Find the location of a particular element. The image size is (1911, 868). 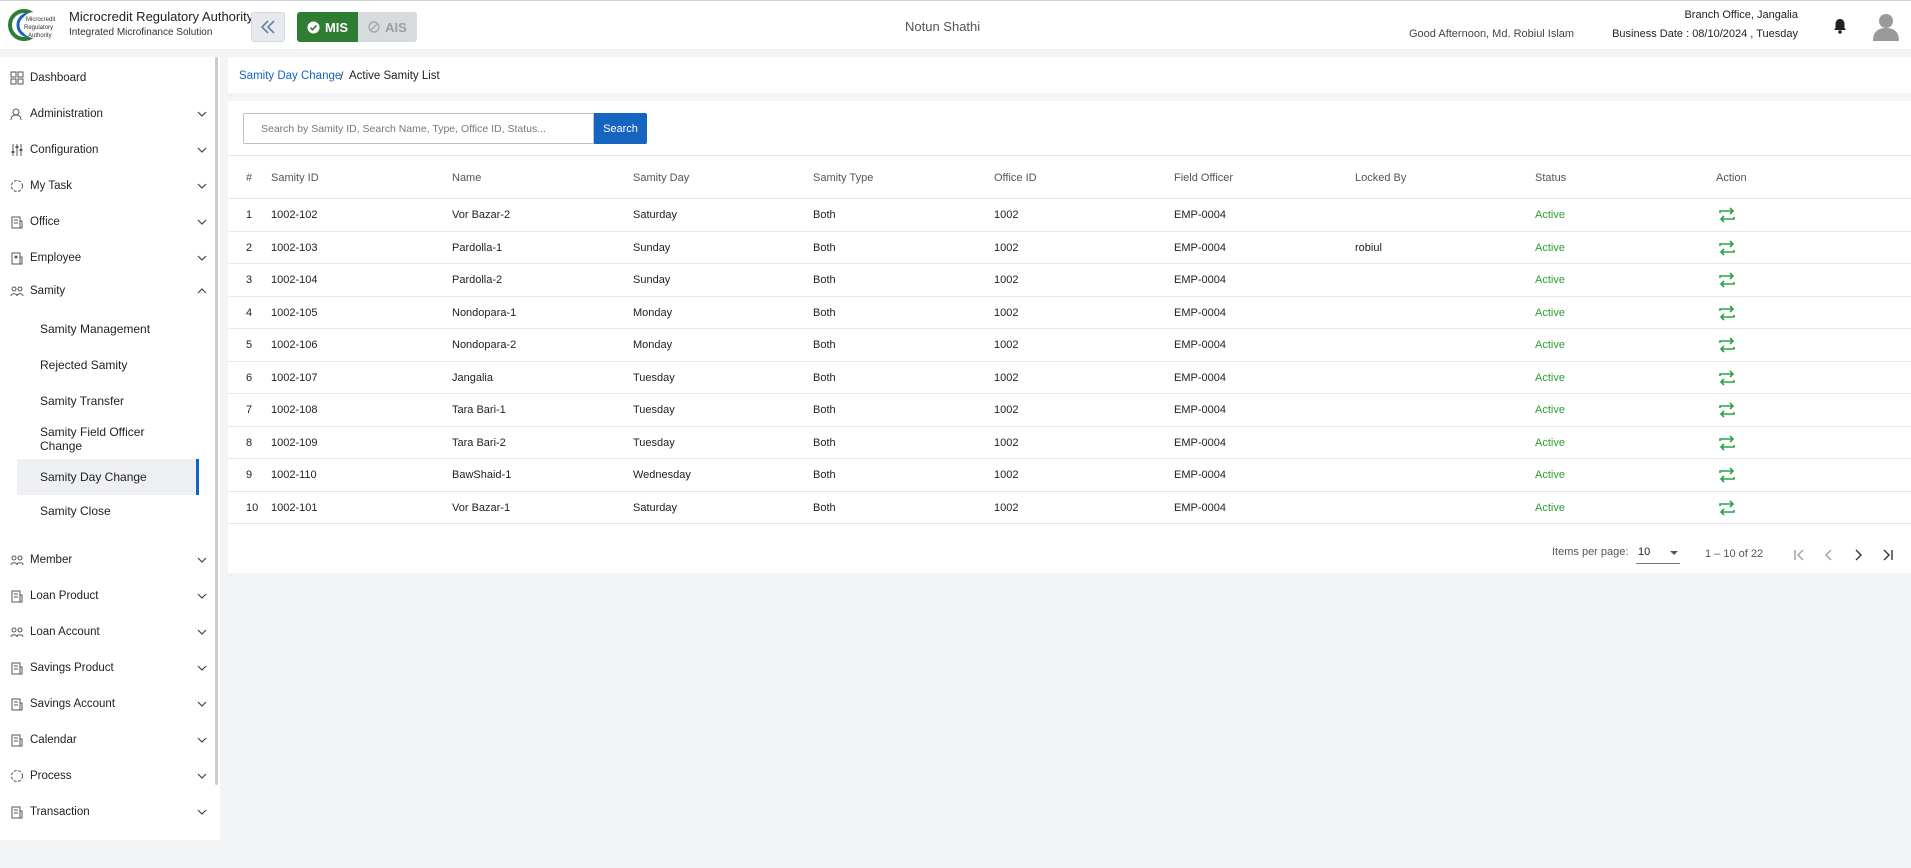

sidebar-item-label: Configuration is located at coordinates (64, 150).